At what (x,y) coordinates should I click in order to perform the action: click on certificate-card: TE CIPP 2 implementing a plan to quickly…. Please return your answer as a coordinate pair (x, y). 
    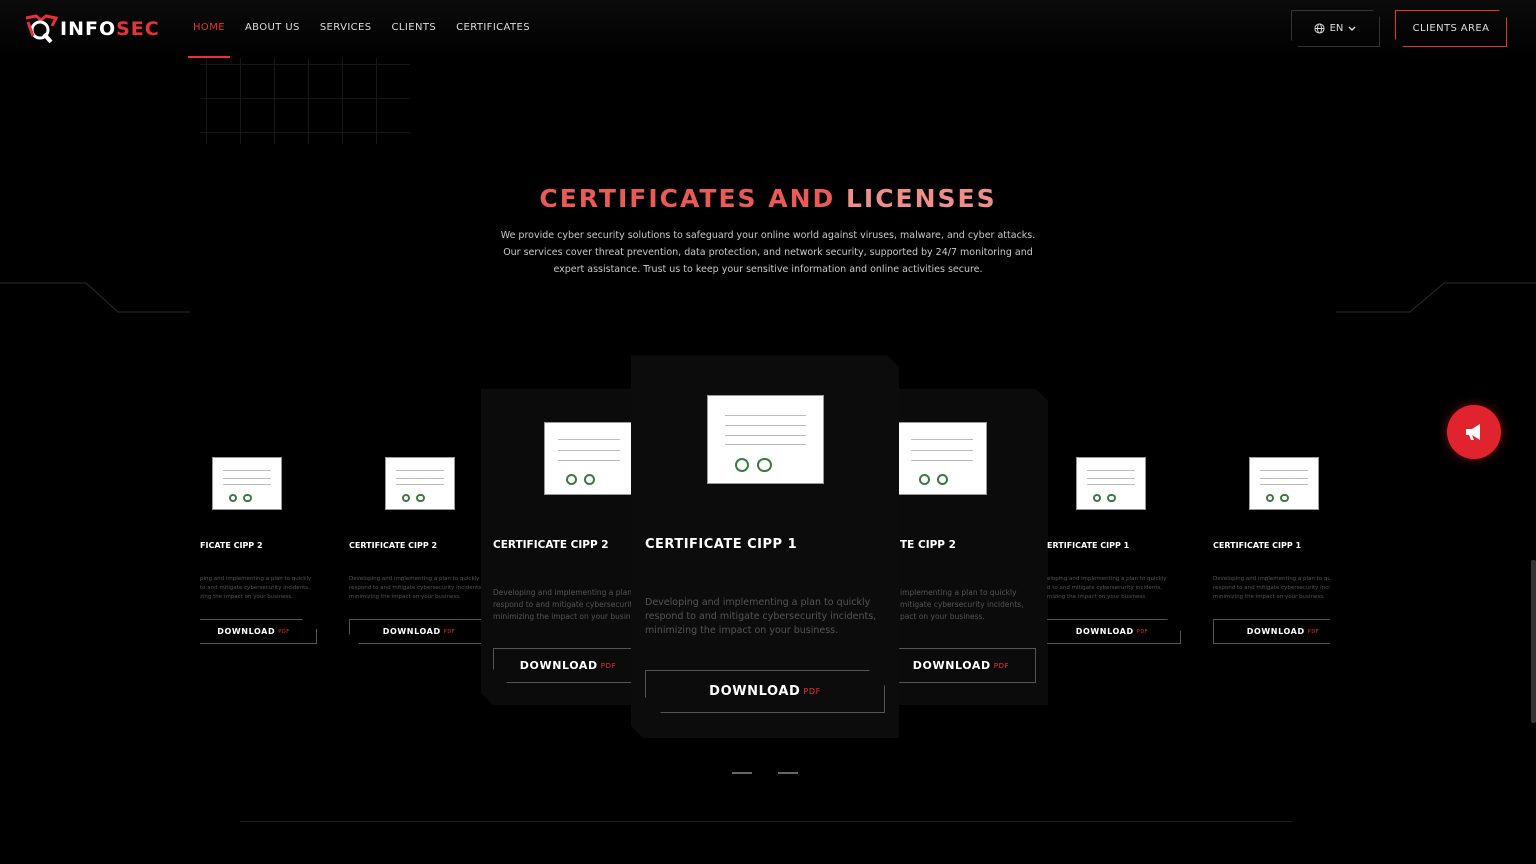
    Looking at the image, I should click on (973, 547).